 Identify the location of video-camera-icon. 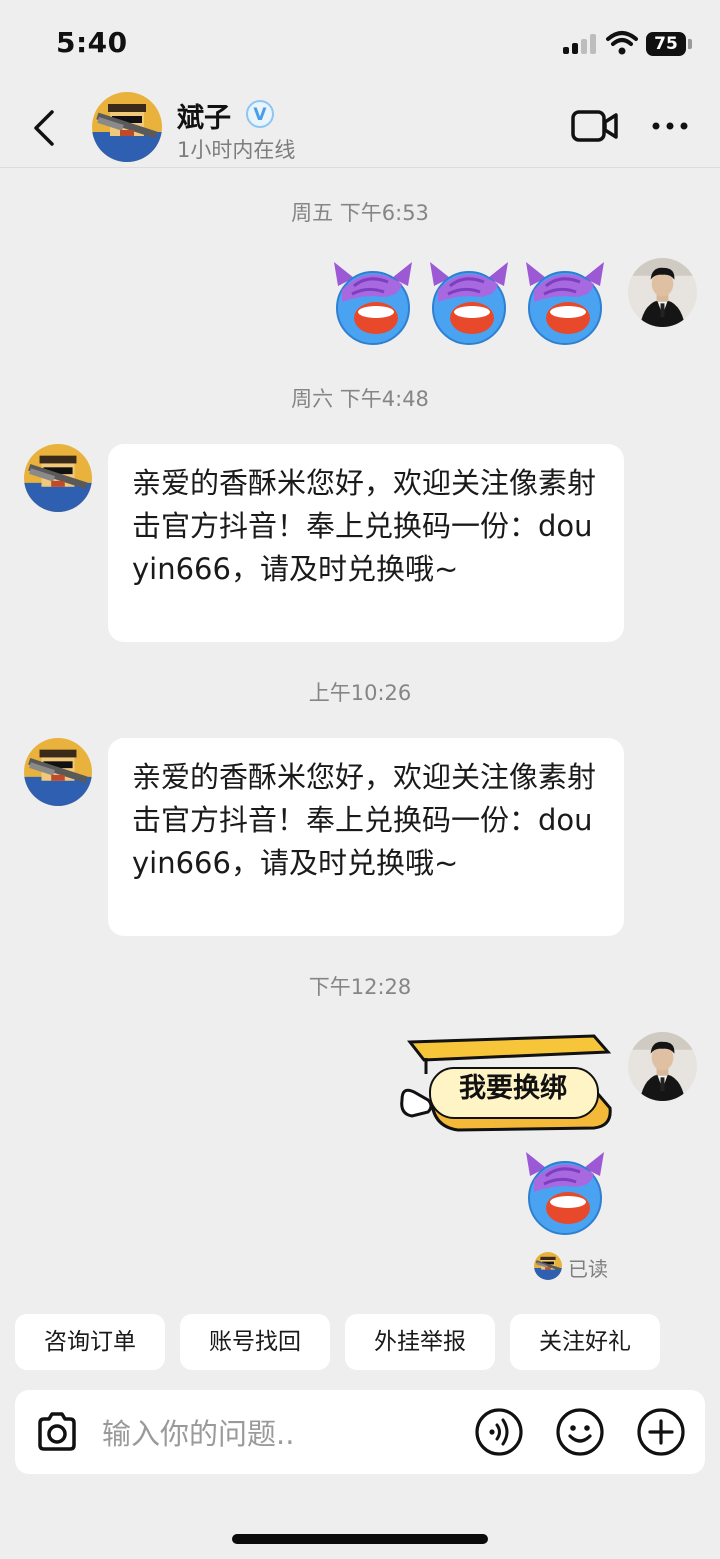
(595, 126).